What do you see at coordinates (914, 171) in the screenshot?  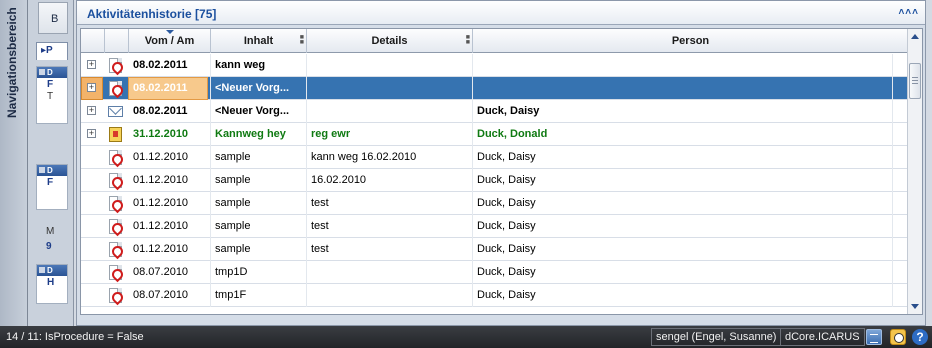 I see `vertical-scrollbar` at bounding box center [914, 171].